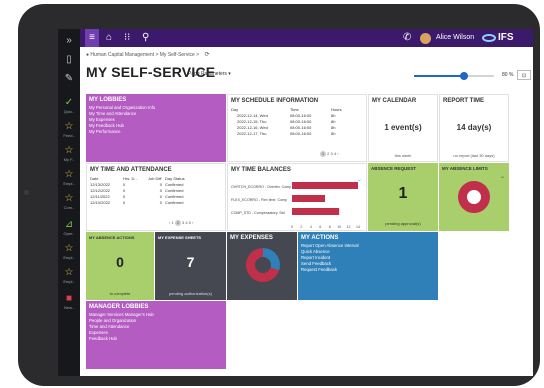 The height and width of the screenshot is (388, 544). What do you see at coordinates (292, 227) in the screenshot?
I see `tick-label: 0` at bounding box center [292, 227].